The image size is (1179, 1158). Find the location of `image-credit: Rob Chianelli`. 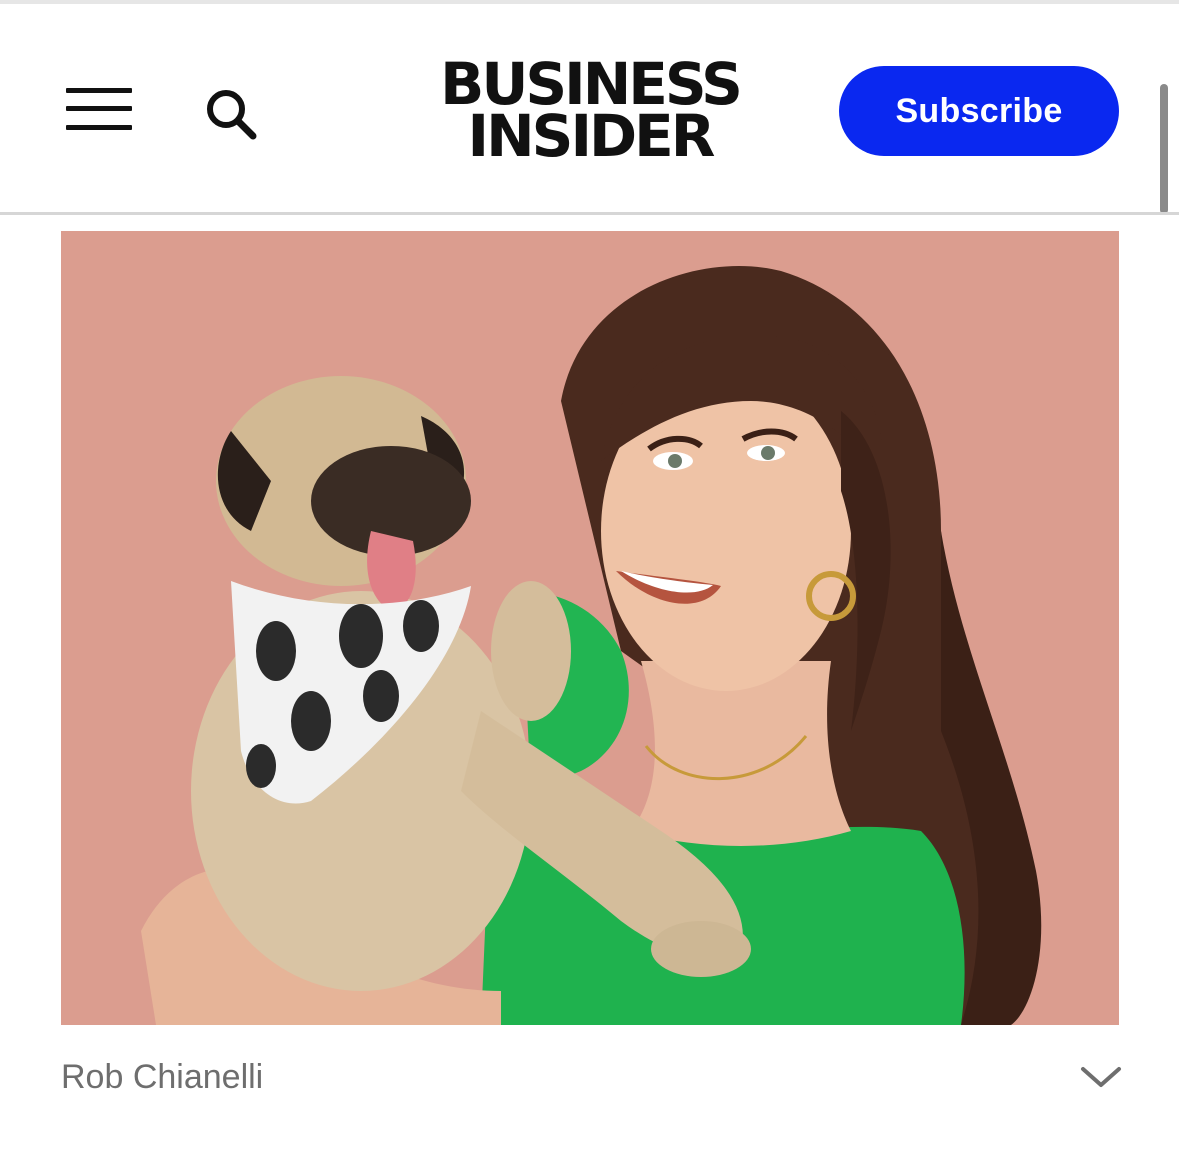

image-credit: Rob Chianelli is located at coordinates (162, 1077).